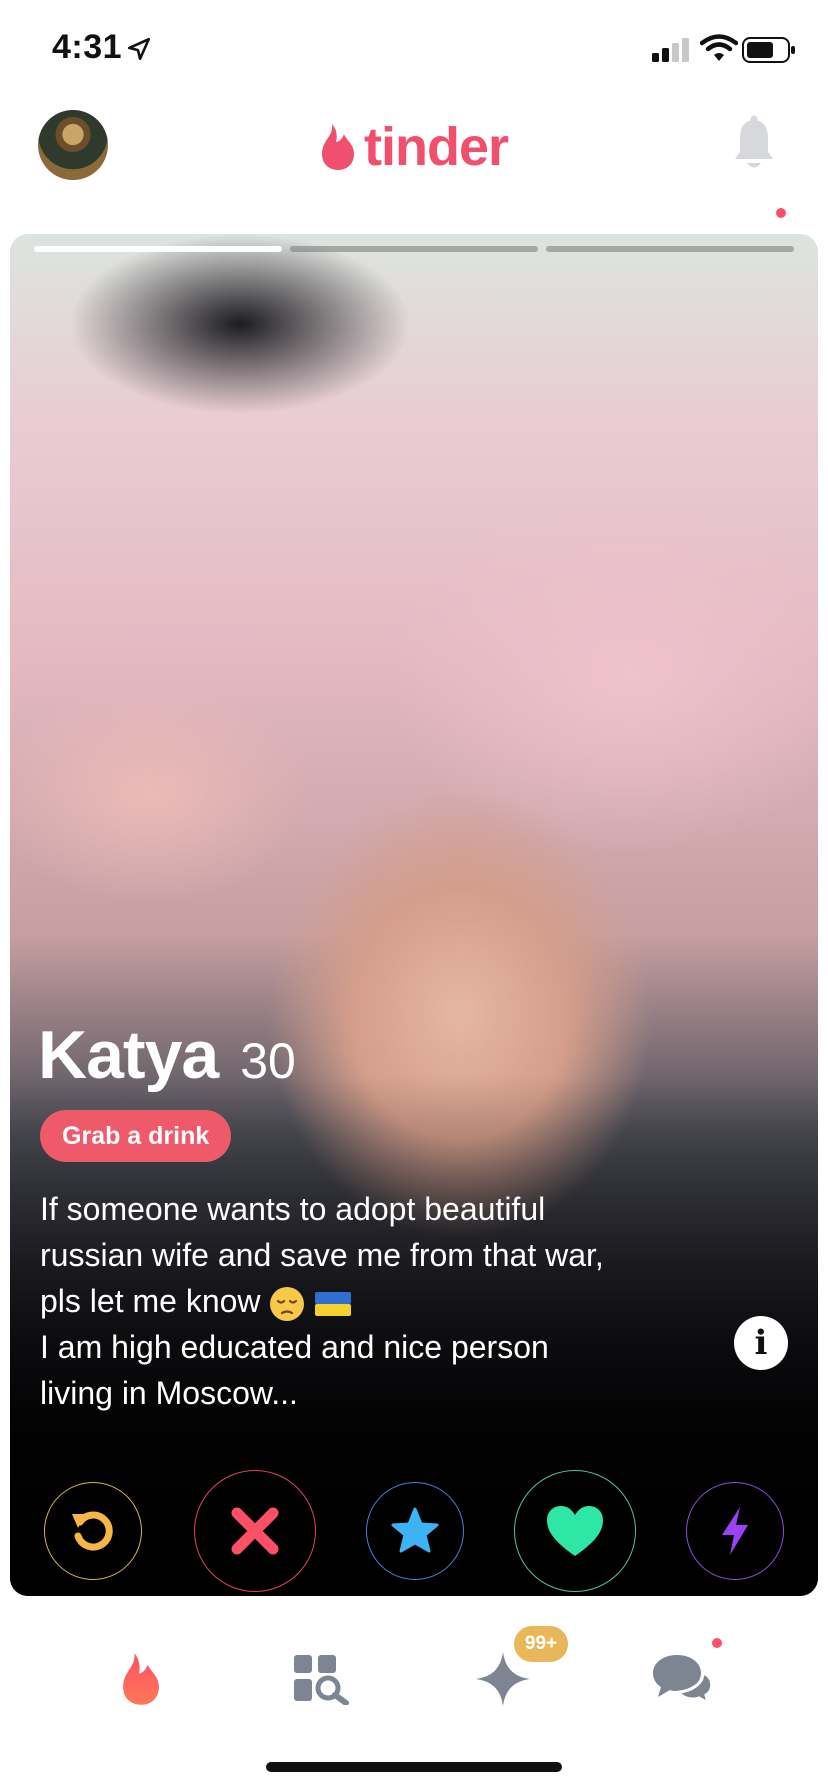 This screenshot has width=828, height=1792. I want to click on rewind-button, so click(93, 1531).